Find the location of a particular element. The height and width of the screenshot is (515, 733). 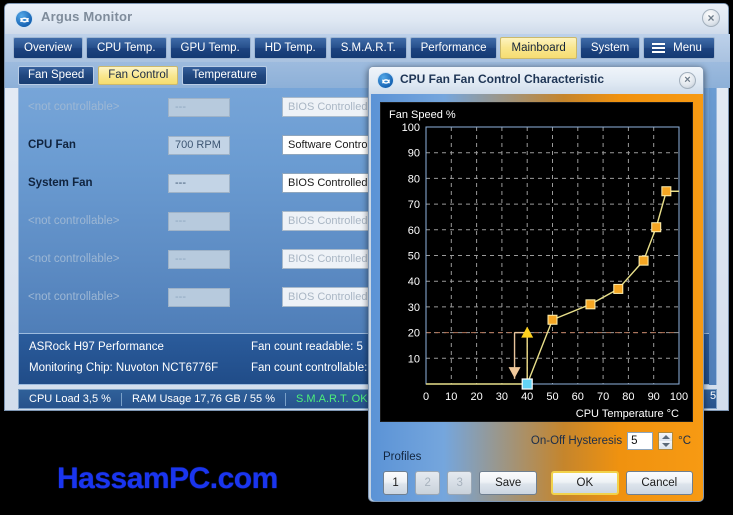

hysteresis-unit-label: °C is located at coordinates (684, 441).